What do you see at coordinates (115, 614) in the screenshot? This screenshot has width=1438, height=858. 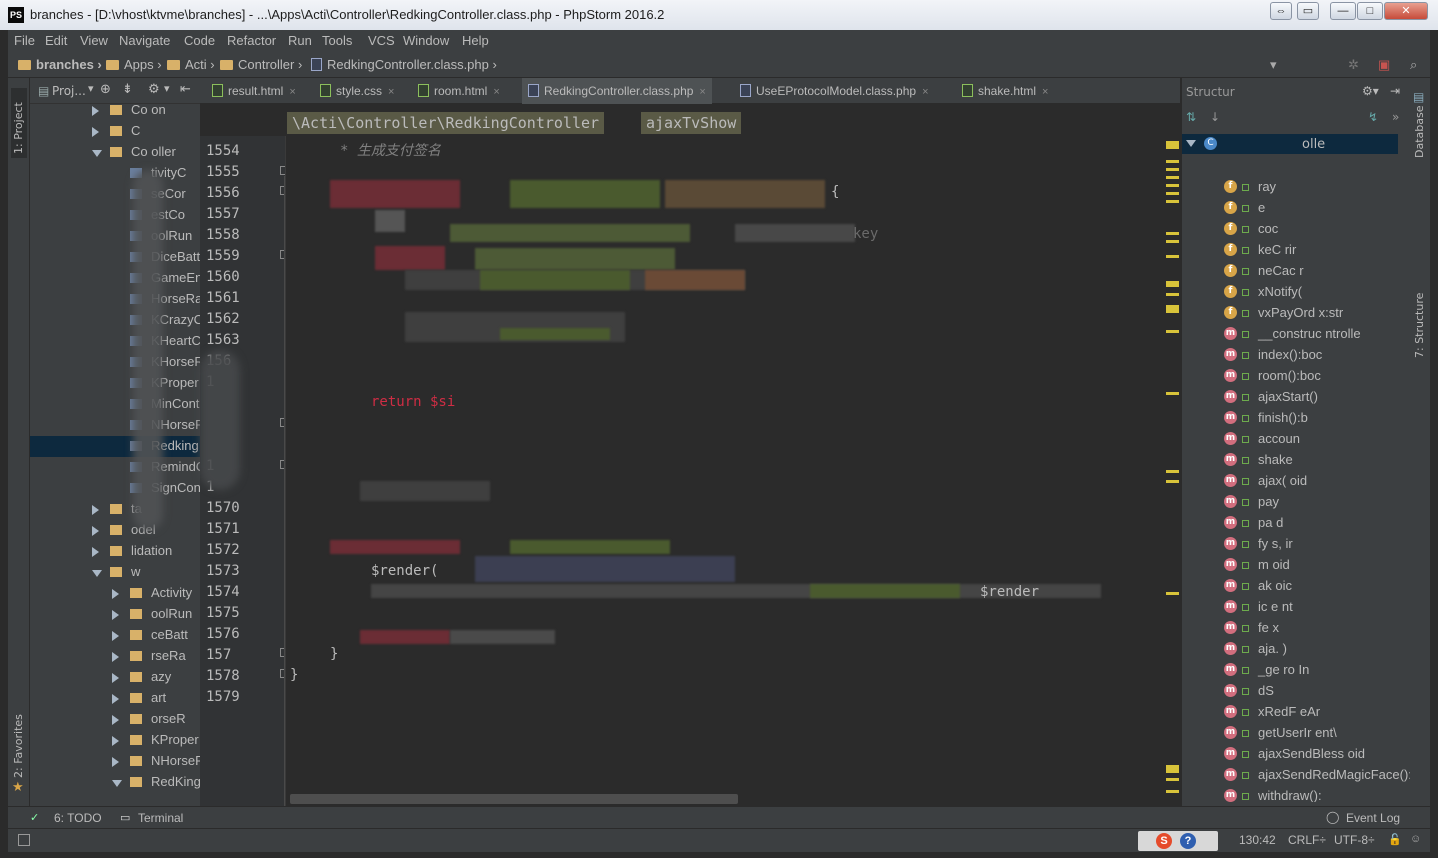 I see `project-tree-item: oolRun` at bounding box center [115, 614].